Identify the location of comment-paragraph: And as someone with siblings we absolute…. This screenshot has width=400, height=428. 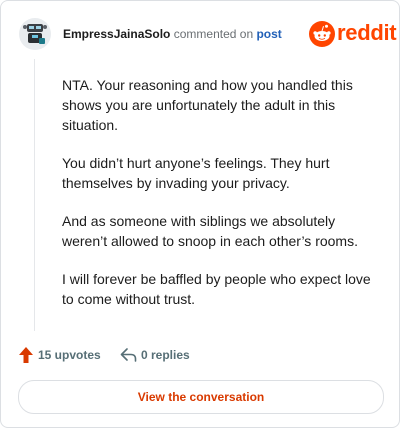
(210, 231).